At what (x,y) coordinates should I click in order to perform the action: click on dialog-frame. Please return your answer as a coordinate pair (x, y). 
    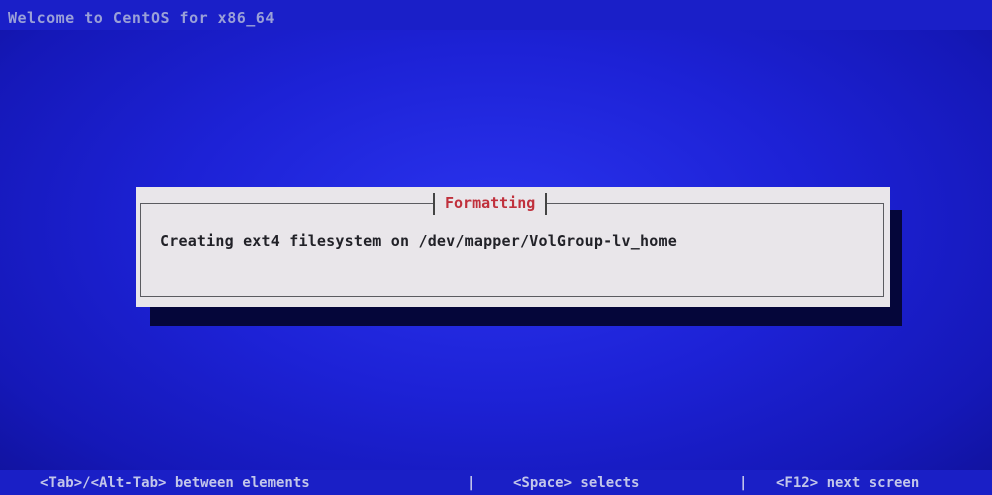
    Looking at the image, I should click on (512, 250).